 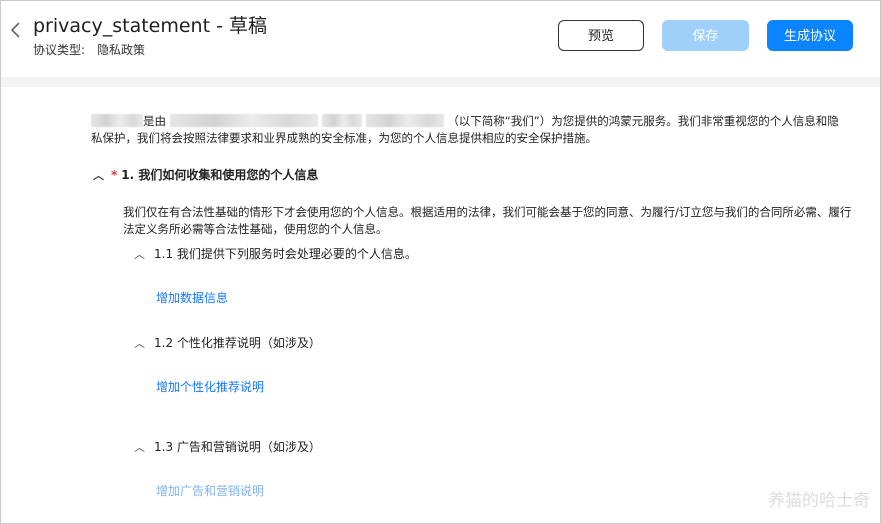 What do you see at coordinates (154, 121) in the screenshot?
I see `intro-text-1: 是由` at bounding box center [154, 121].